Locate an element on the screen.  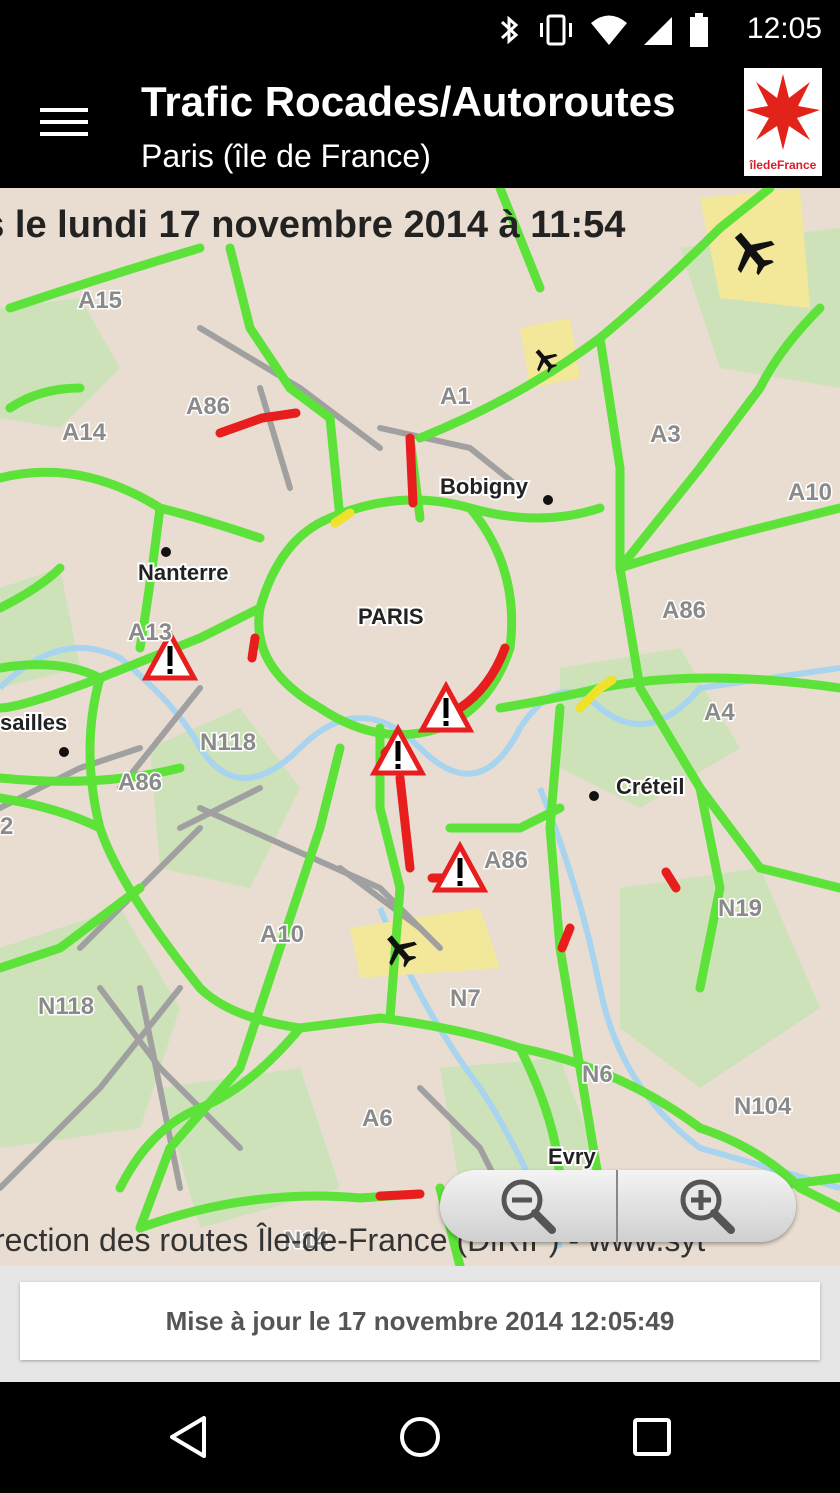
road-label: N7 is located at coordinates (465, 998).